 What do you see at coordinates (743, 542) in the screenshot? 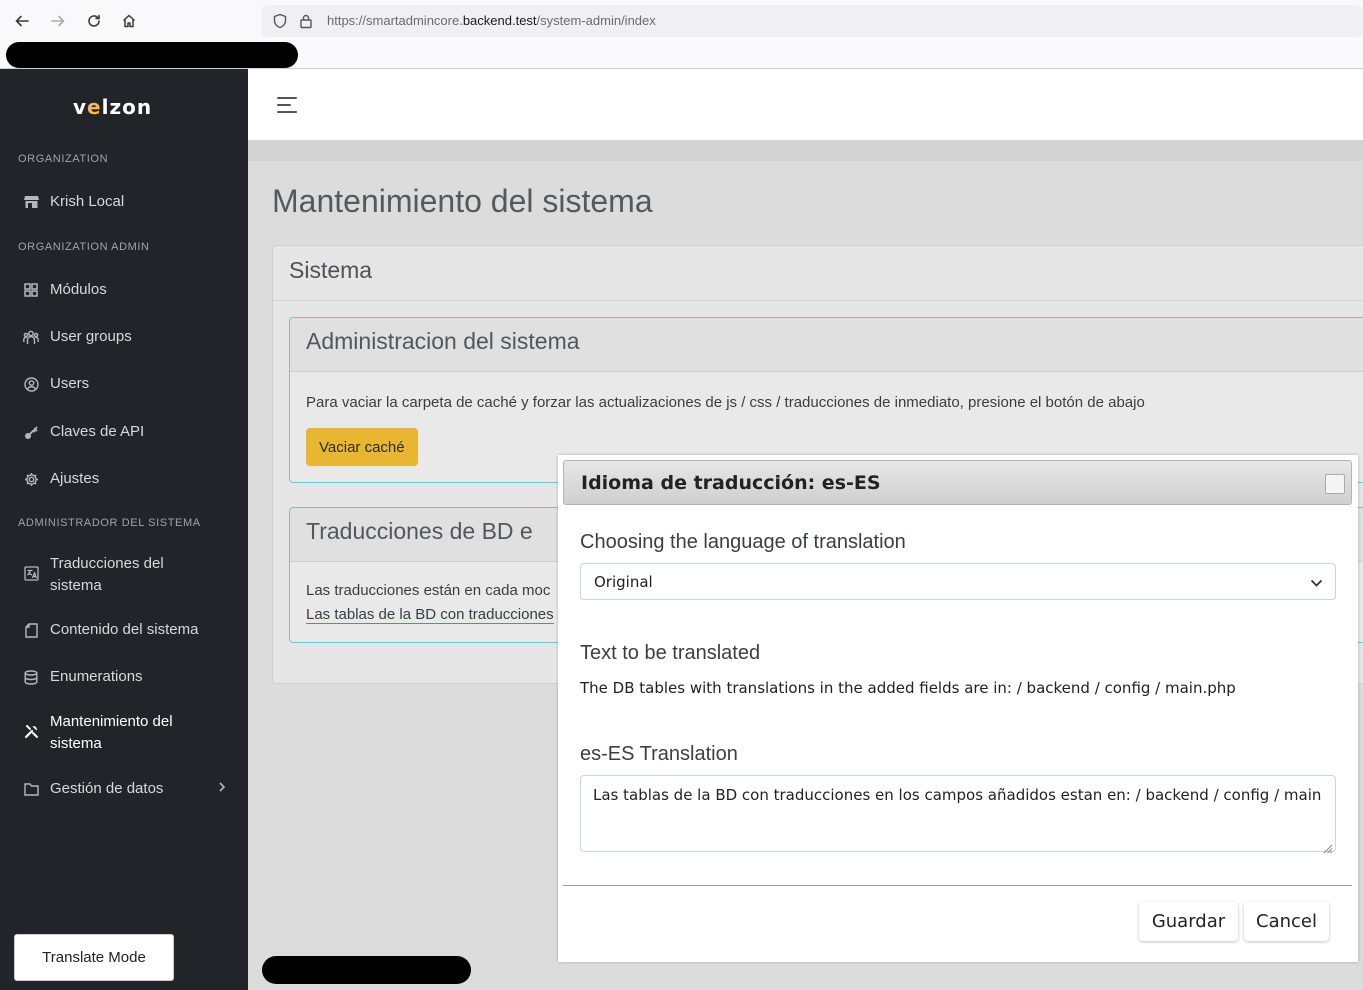
I see `choose-language-label: Choosing the language of translation` at bounding box center [743, 542].